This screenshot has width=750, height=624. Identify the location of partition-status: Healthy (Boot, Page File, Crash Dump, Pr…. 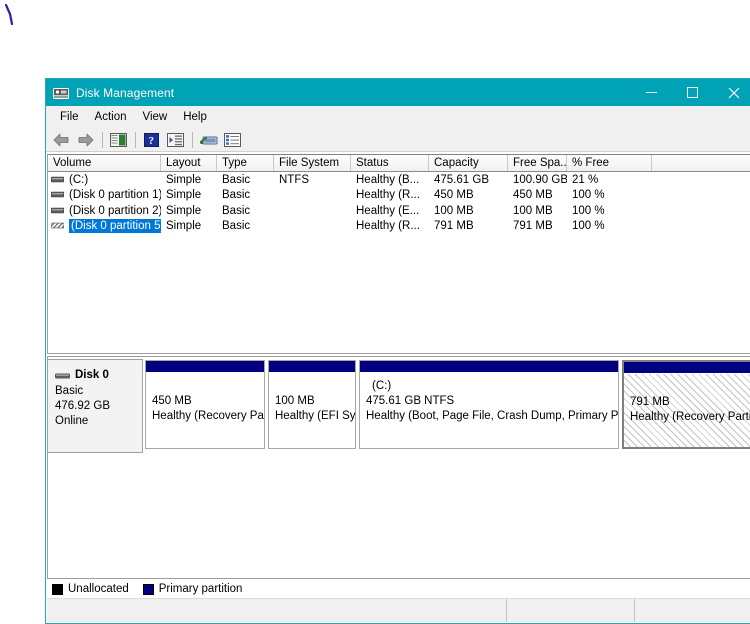
(492, 416).